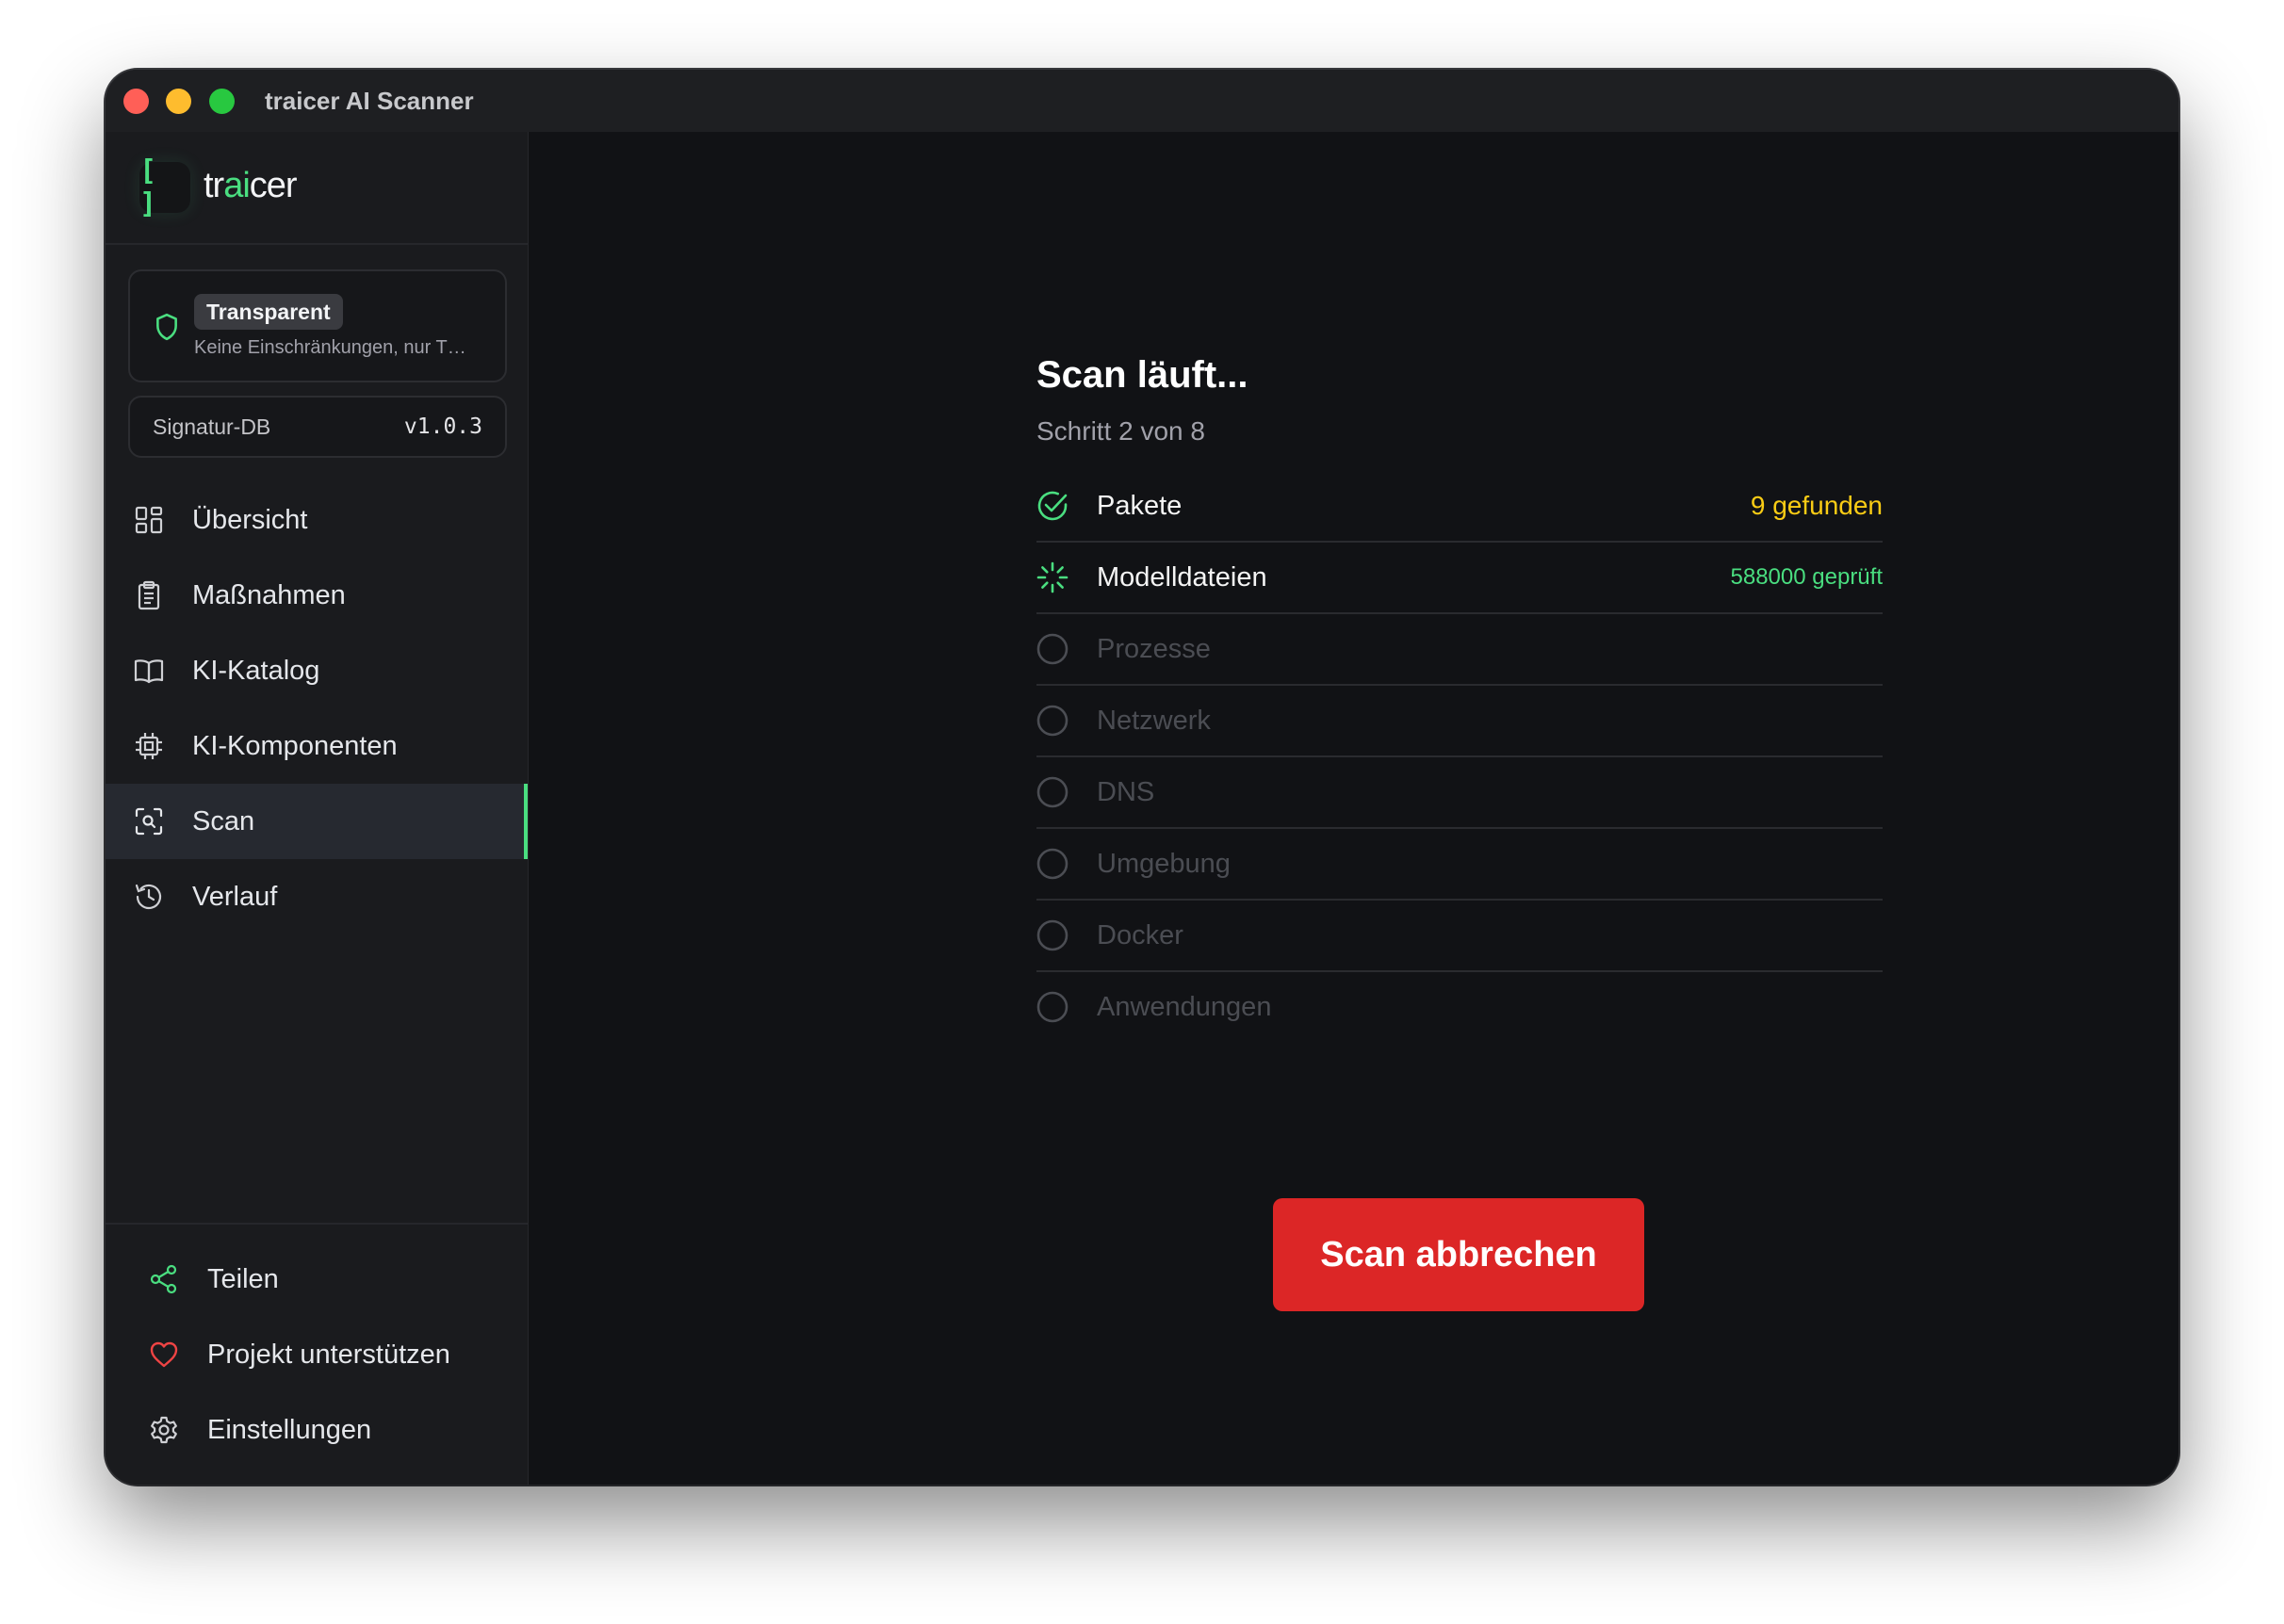  Describe the element at coordinates (179, 101) in the screenshot. I see `minimize-window-button` at that location.